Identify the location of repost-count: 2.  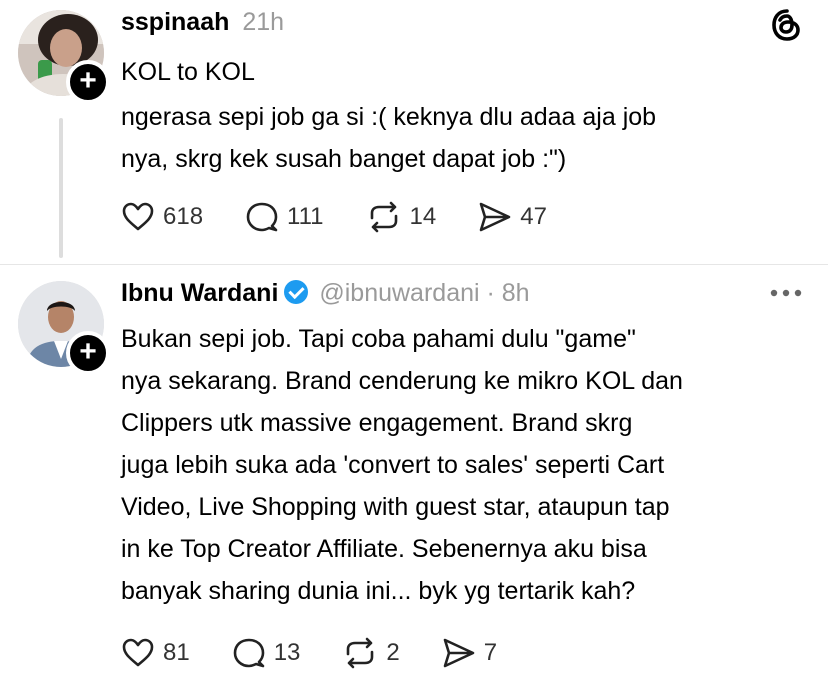
(393, 652).